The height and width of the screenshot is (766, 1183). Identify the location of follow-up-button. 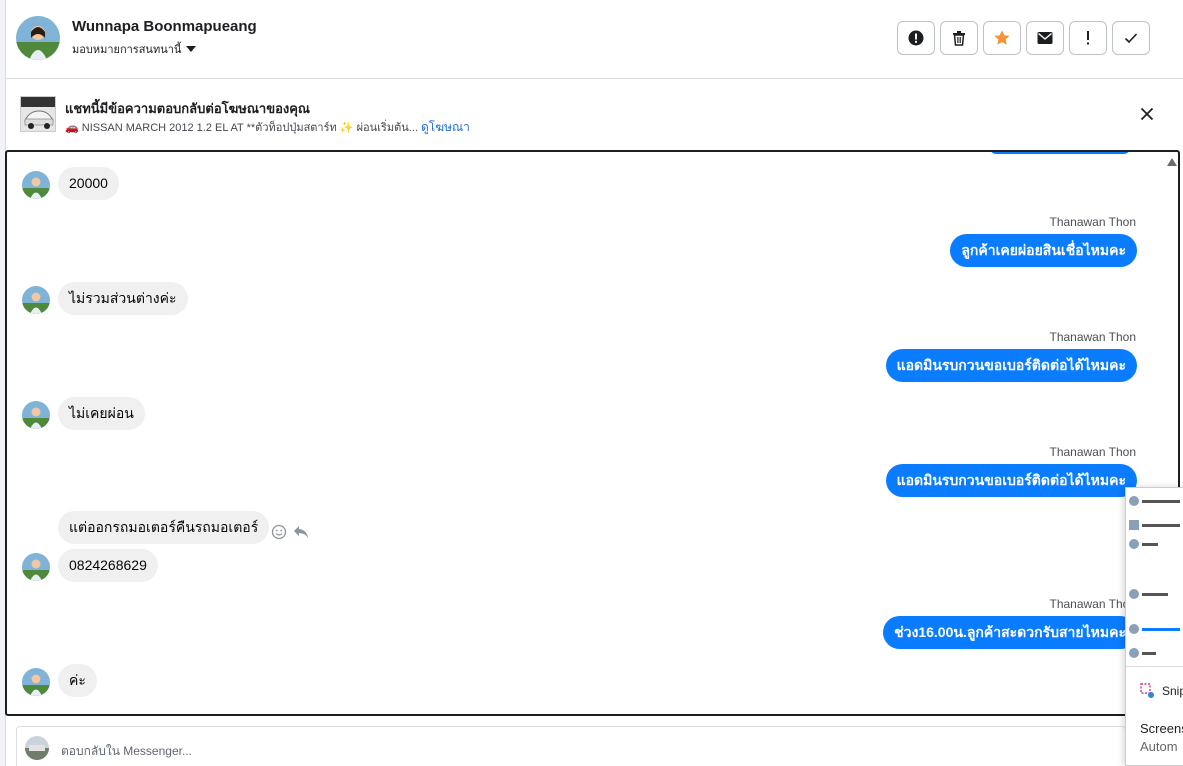
(1088, 38).